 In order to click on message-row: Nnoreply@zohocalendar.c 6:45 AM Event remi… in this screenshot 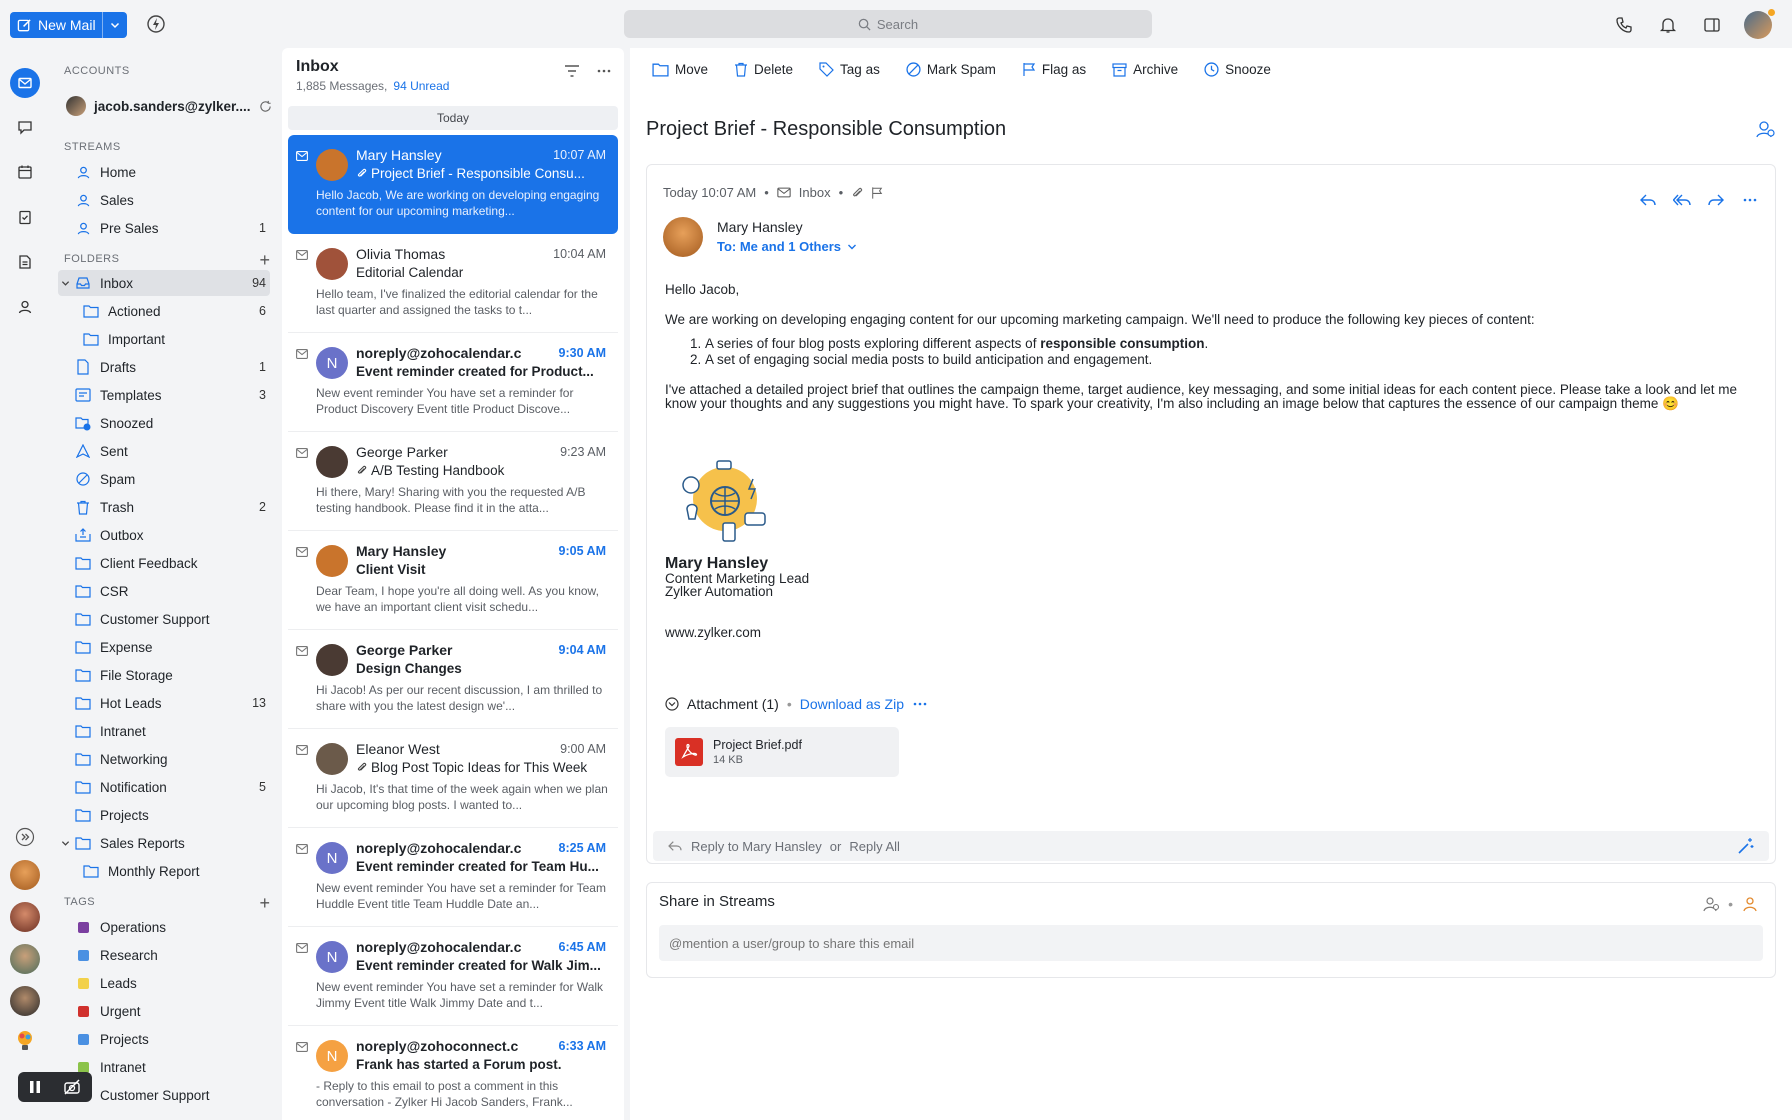, I will do `click(453, 976)`.